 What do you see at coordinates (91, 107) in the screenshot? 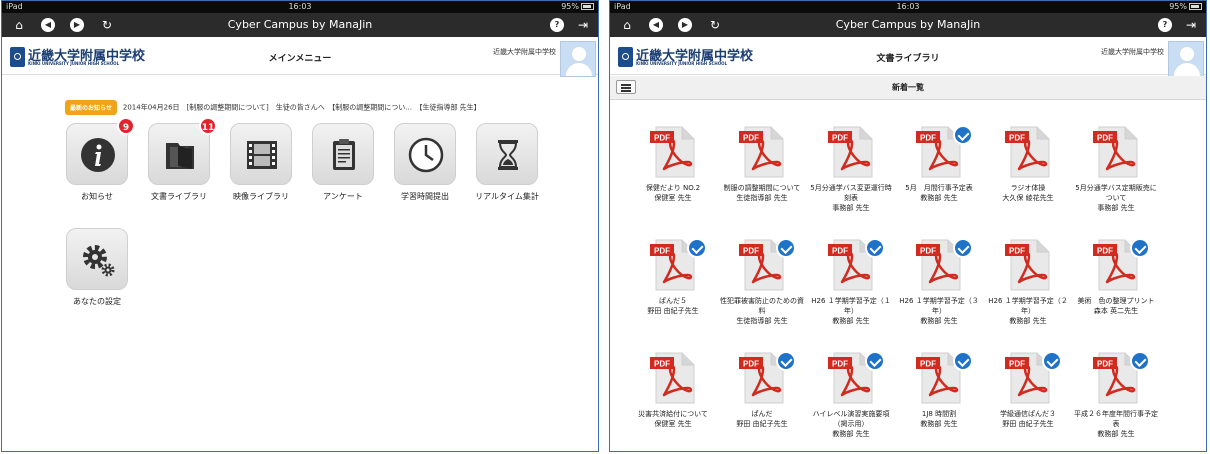
I see `news-badge: 最新のお知らせ` at bounding box center [91, 107].